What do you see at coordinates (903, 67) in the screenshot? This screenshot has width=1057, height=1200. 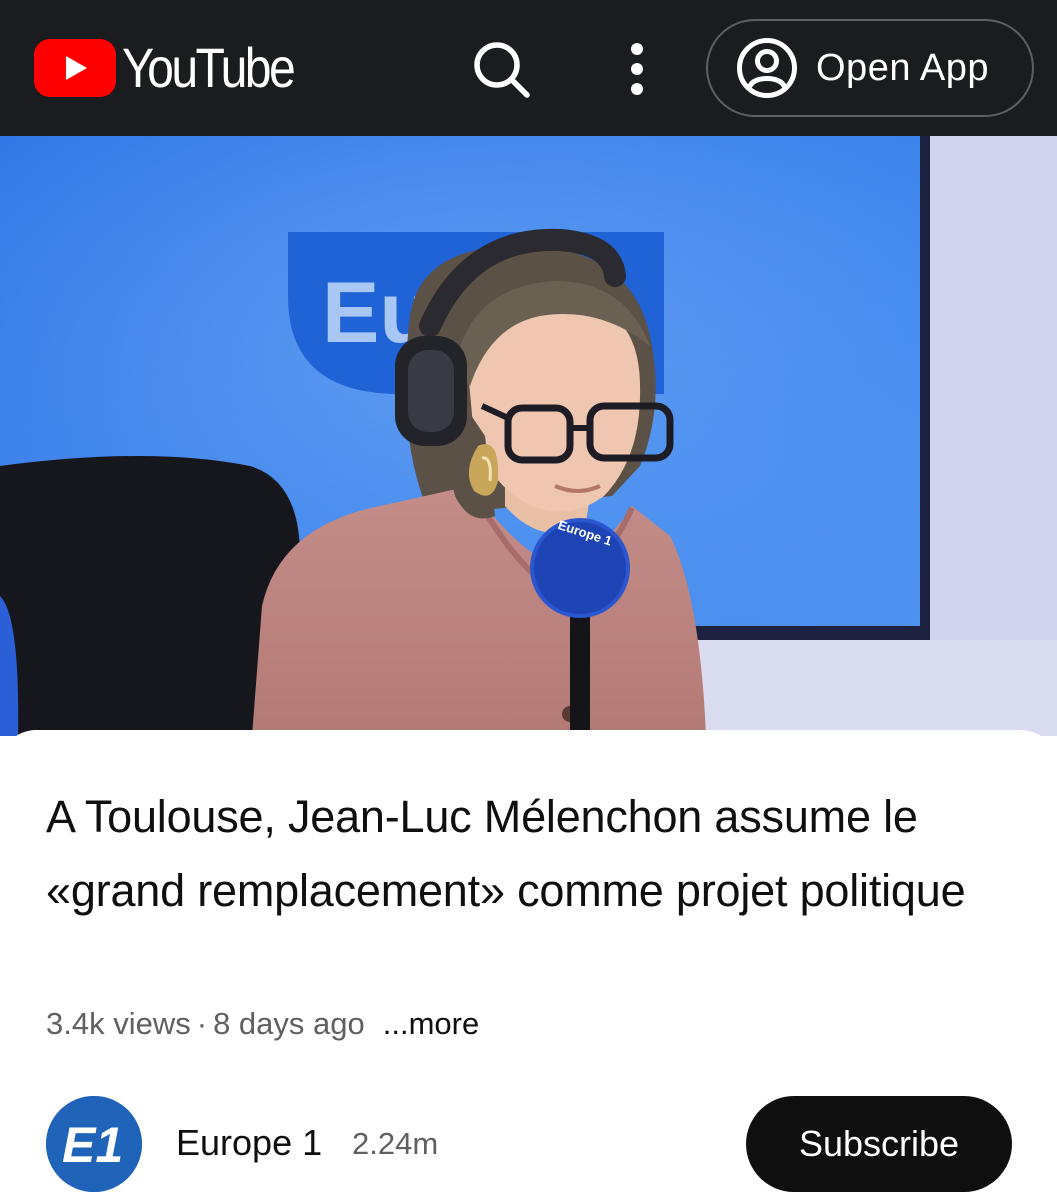 I see `open-app-label: Open App` at bounding box center [903, 67].